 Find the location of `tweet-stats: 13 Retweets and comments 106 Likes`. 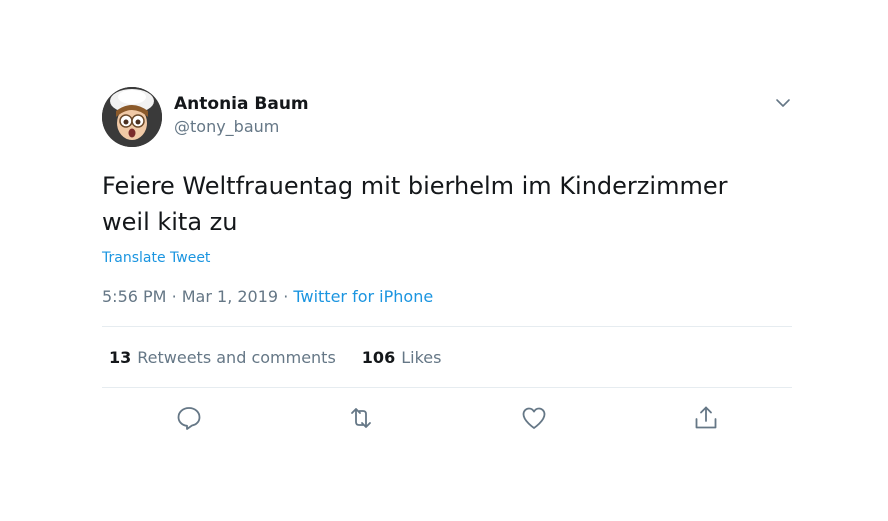

tweet-stats: 13 Retweets and comments 106 Likes is located at coordinates (447, 357).